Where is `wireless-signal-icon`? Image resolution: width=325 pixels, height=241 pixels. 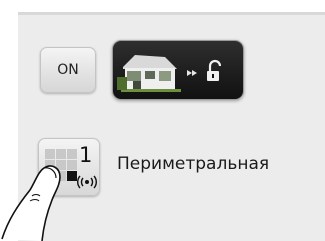 wireless-signal-icon is located at coordinates (87, 182).